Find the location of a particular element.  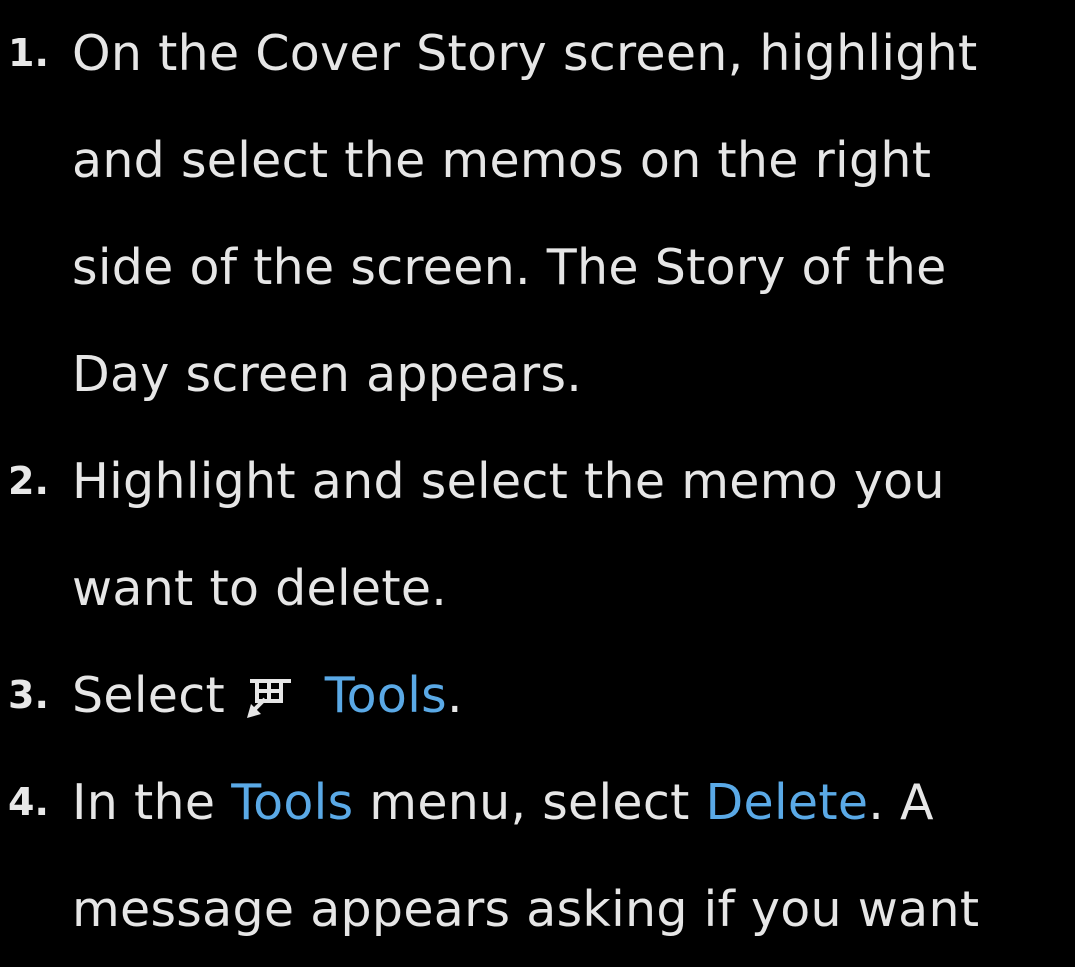

step-text-line: side of the screen. The Story of the is located at coordinates (509, 267).